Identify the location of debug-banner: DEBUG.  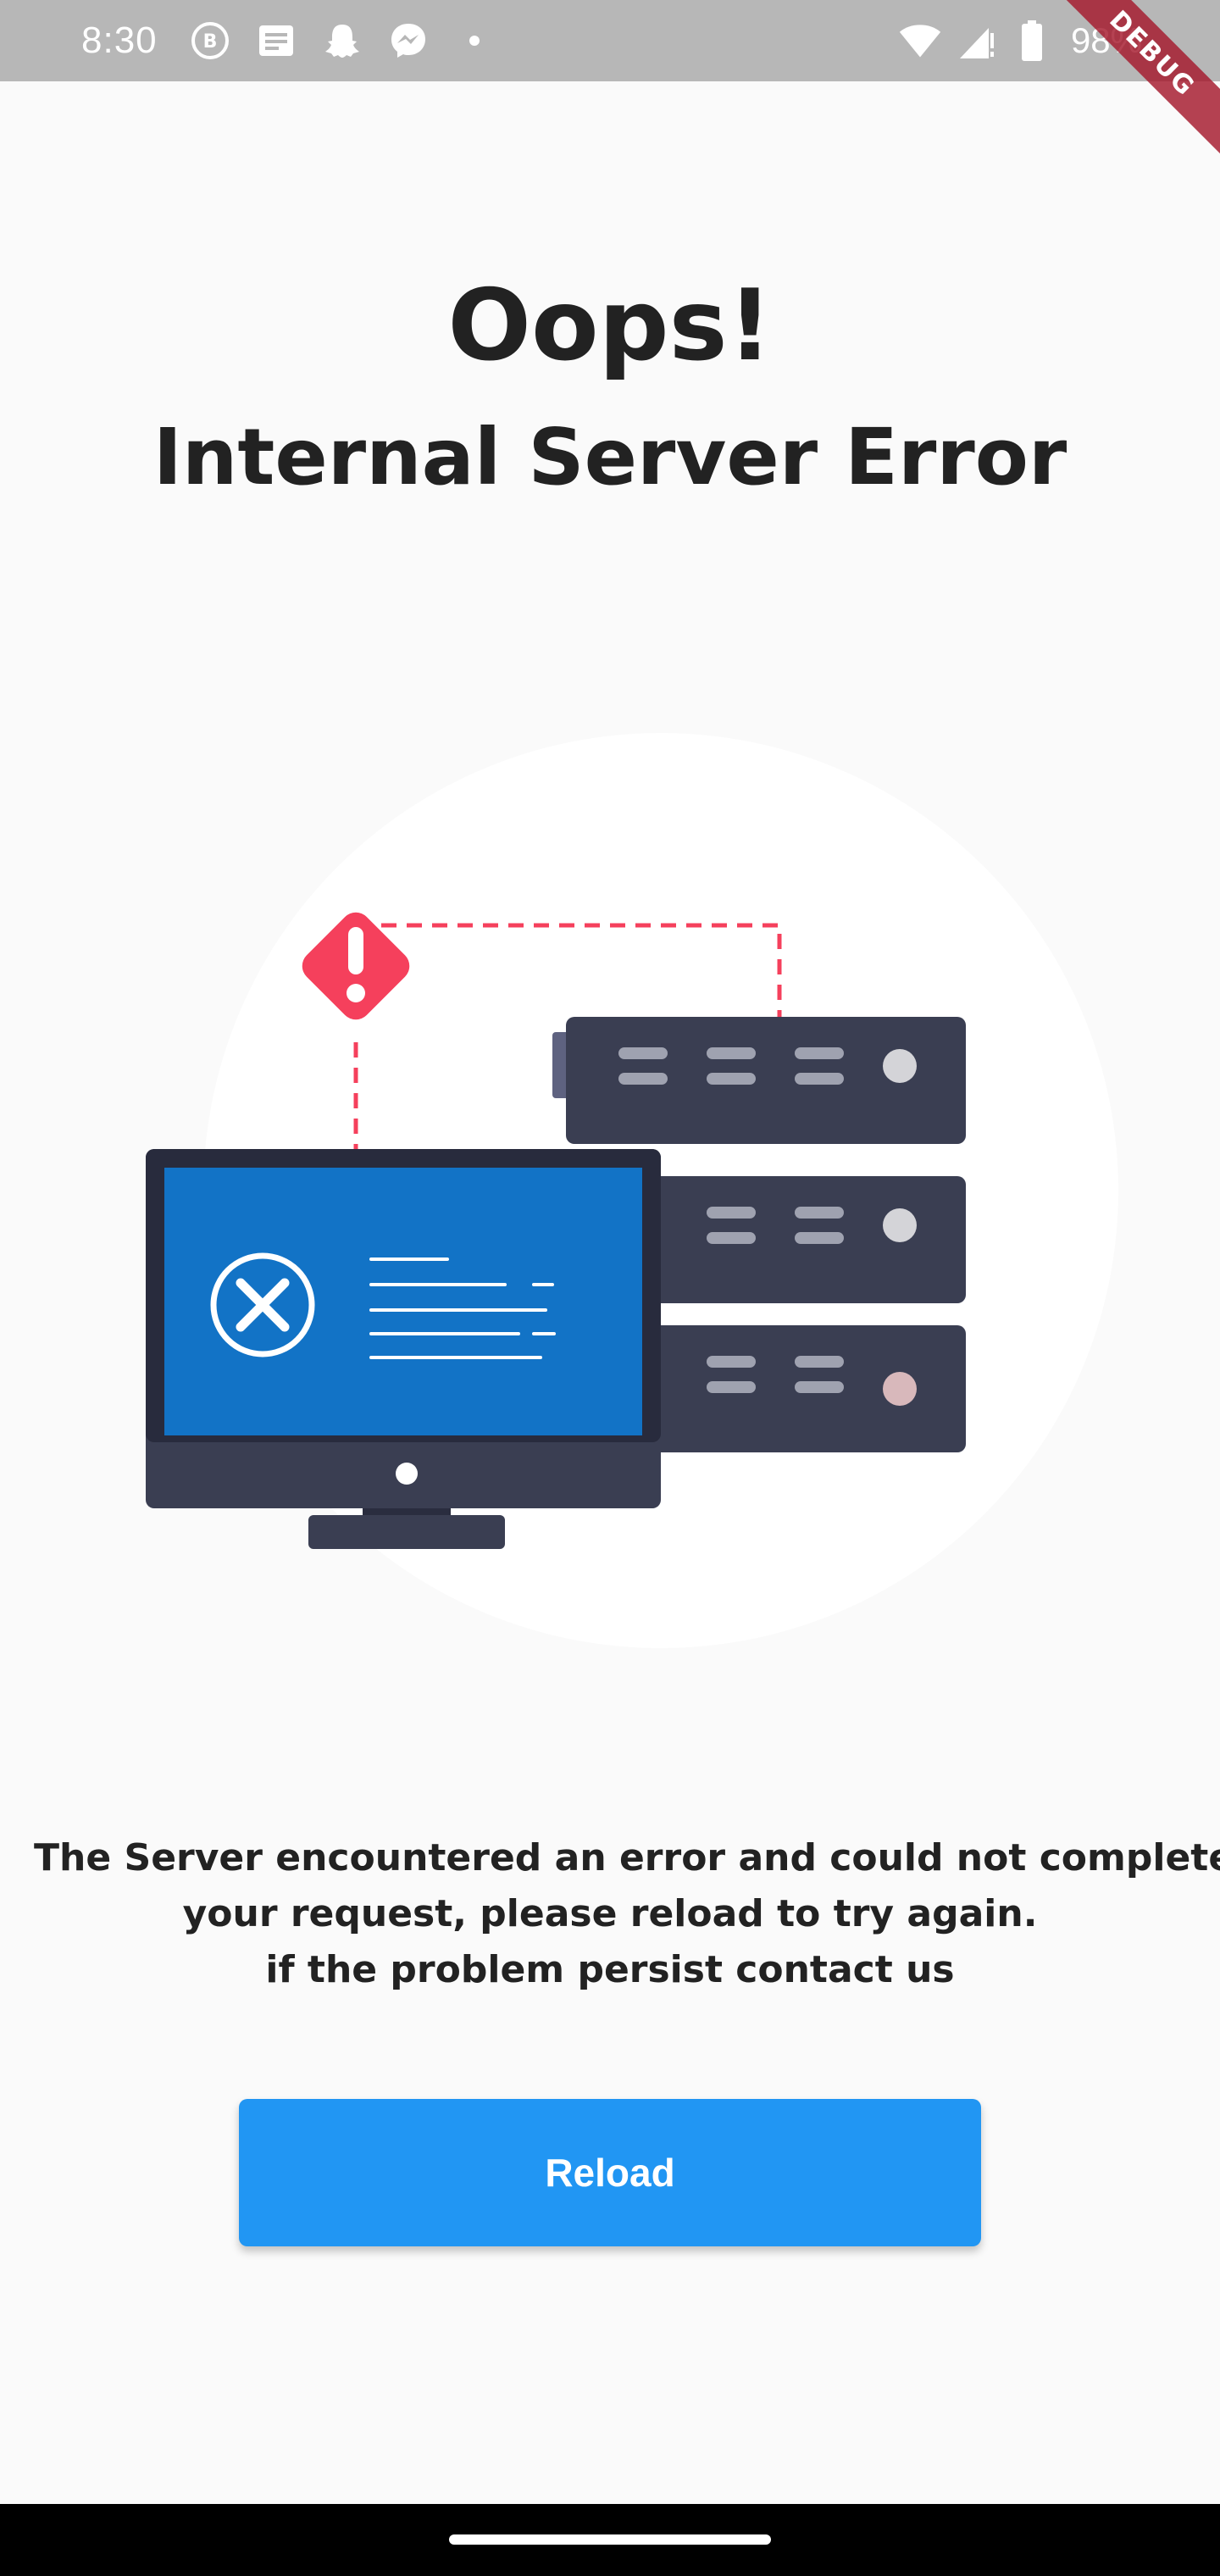
(1139, 80).